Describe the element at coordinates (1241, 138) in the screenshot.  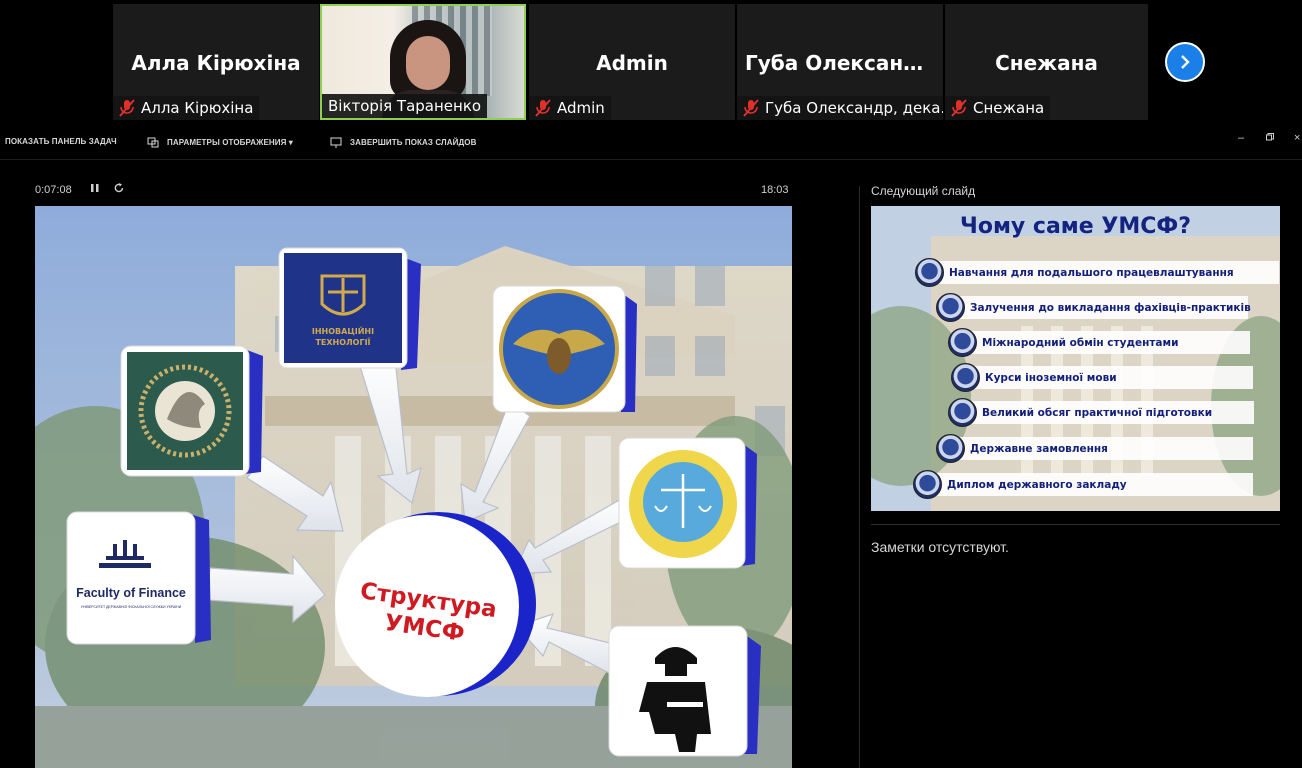
I see `minimize-icon: –` at that location.